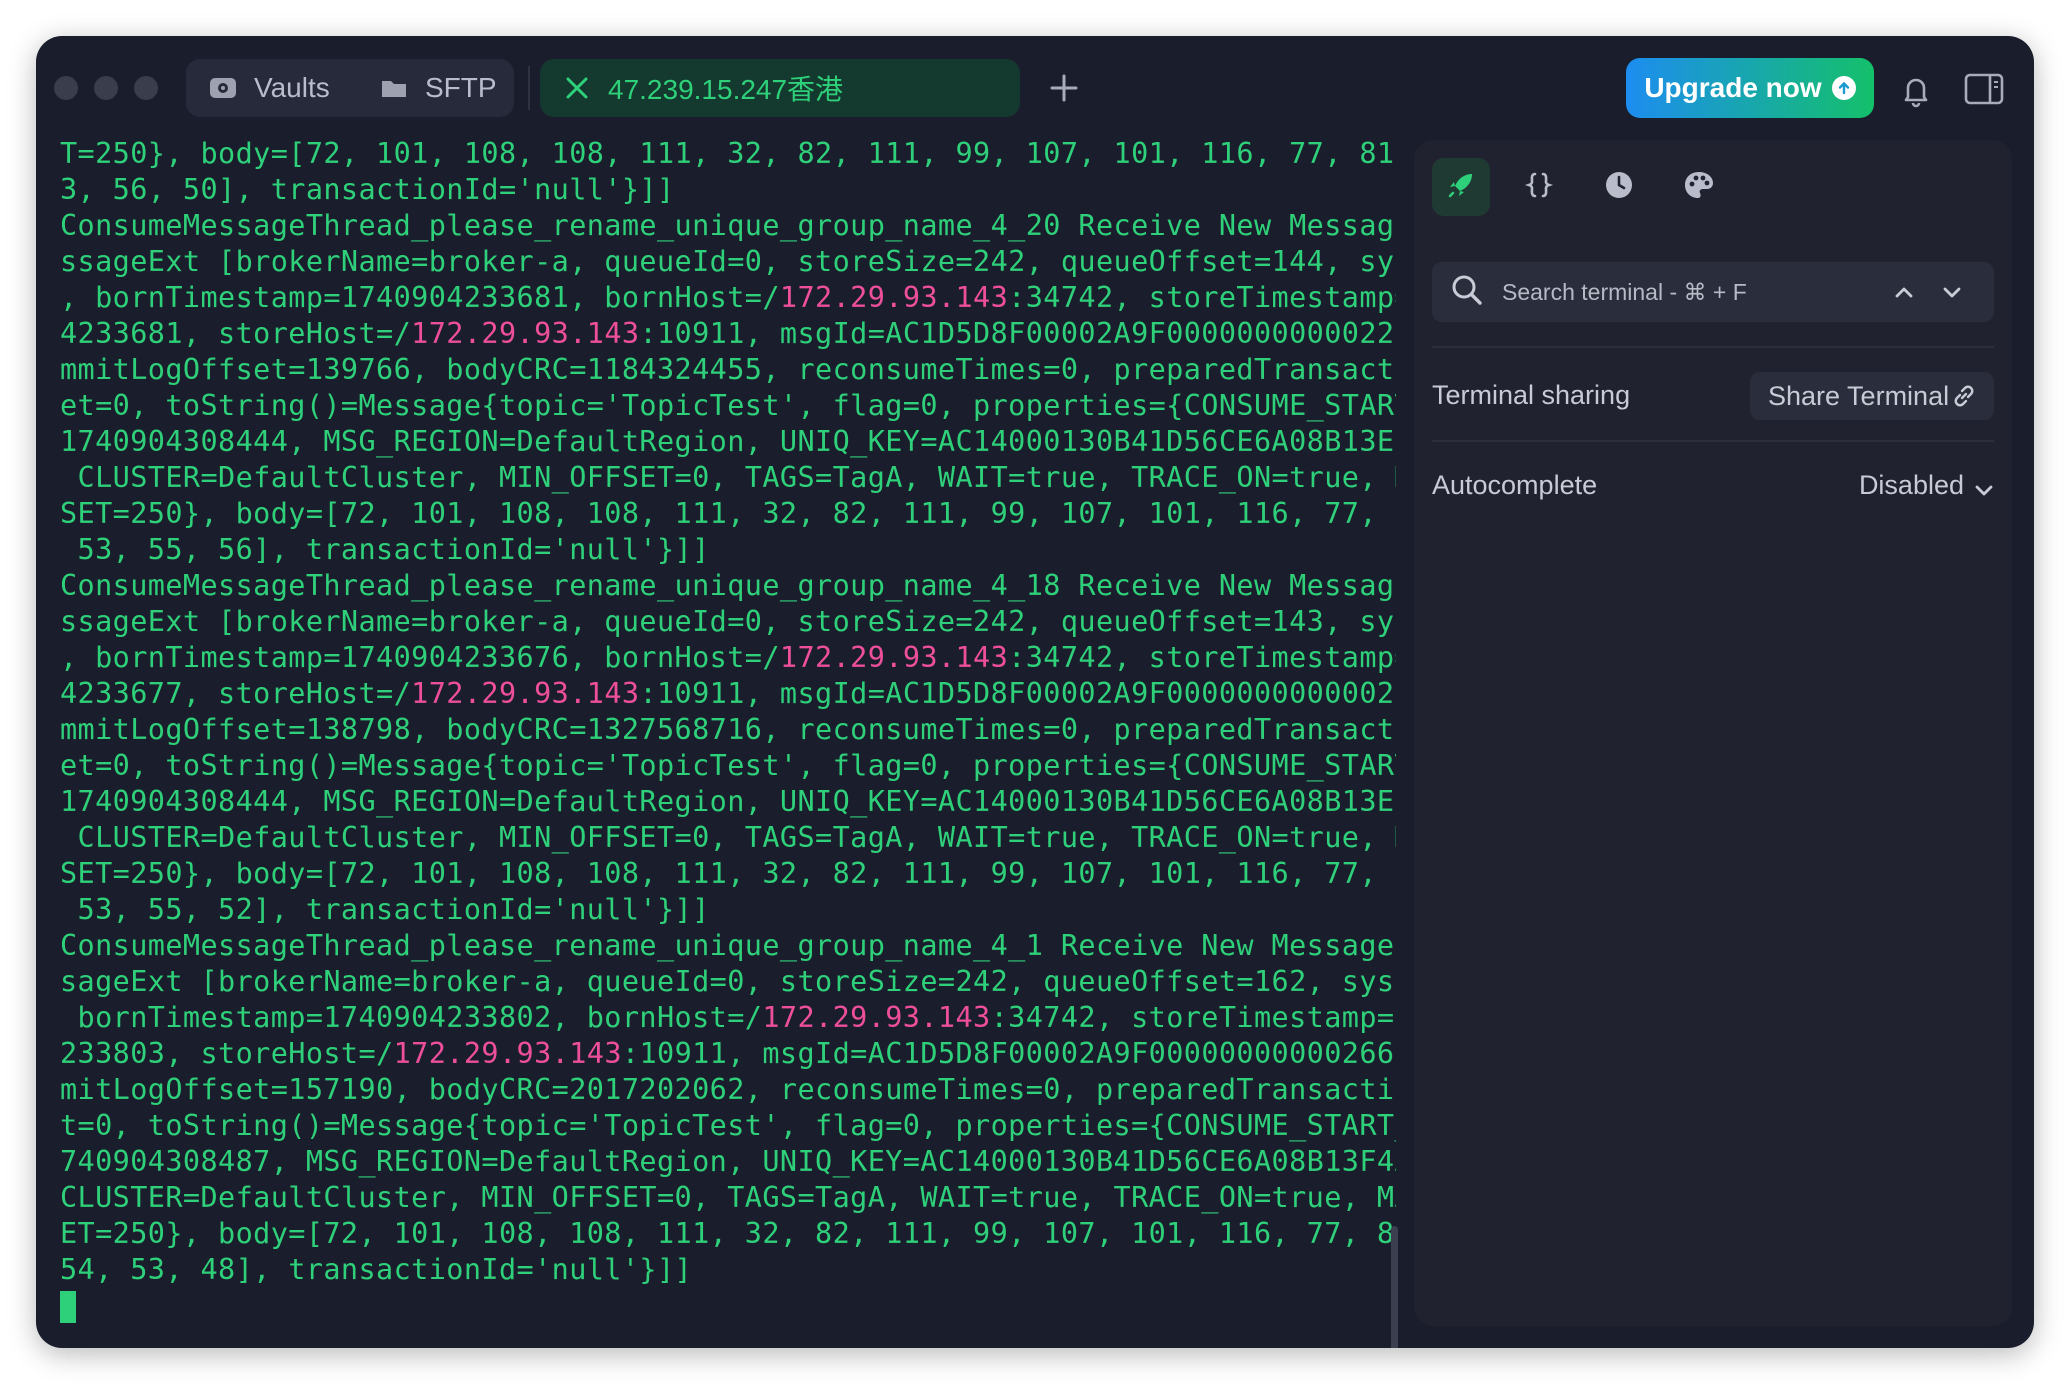 The width and height of the screenshot is (2070, 1384). I want to click on divider, so click(1713, 441).